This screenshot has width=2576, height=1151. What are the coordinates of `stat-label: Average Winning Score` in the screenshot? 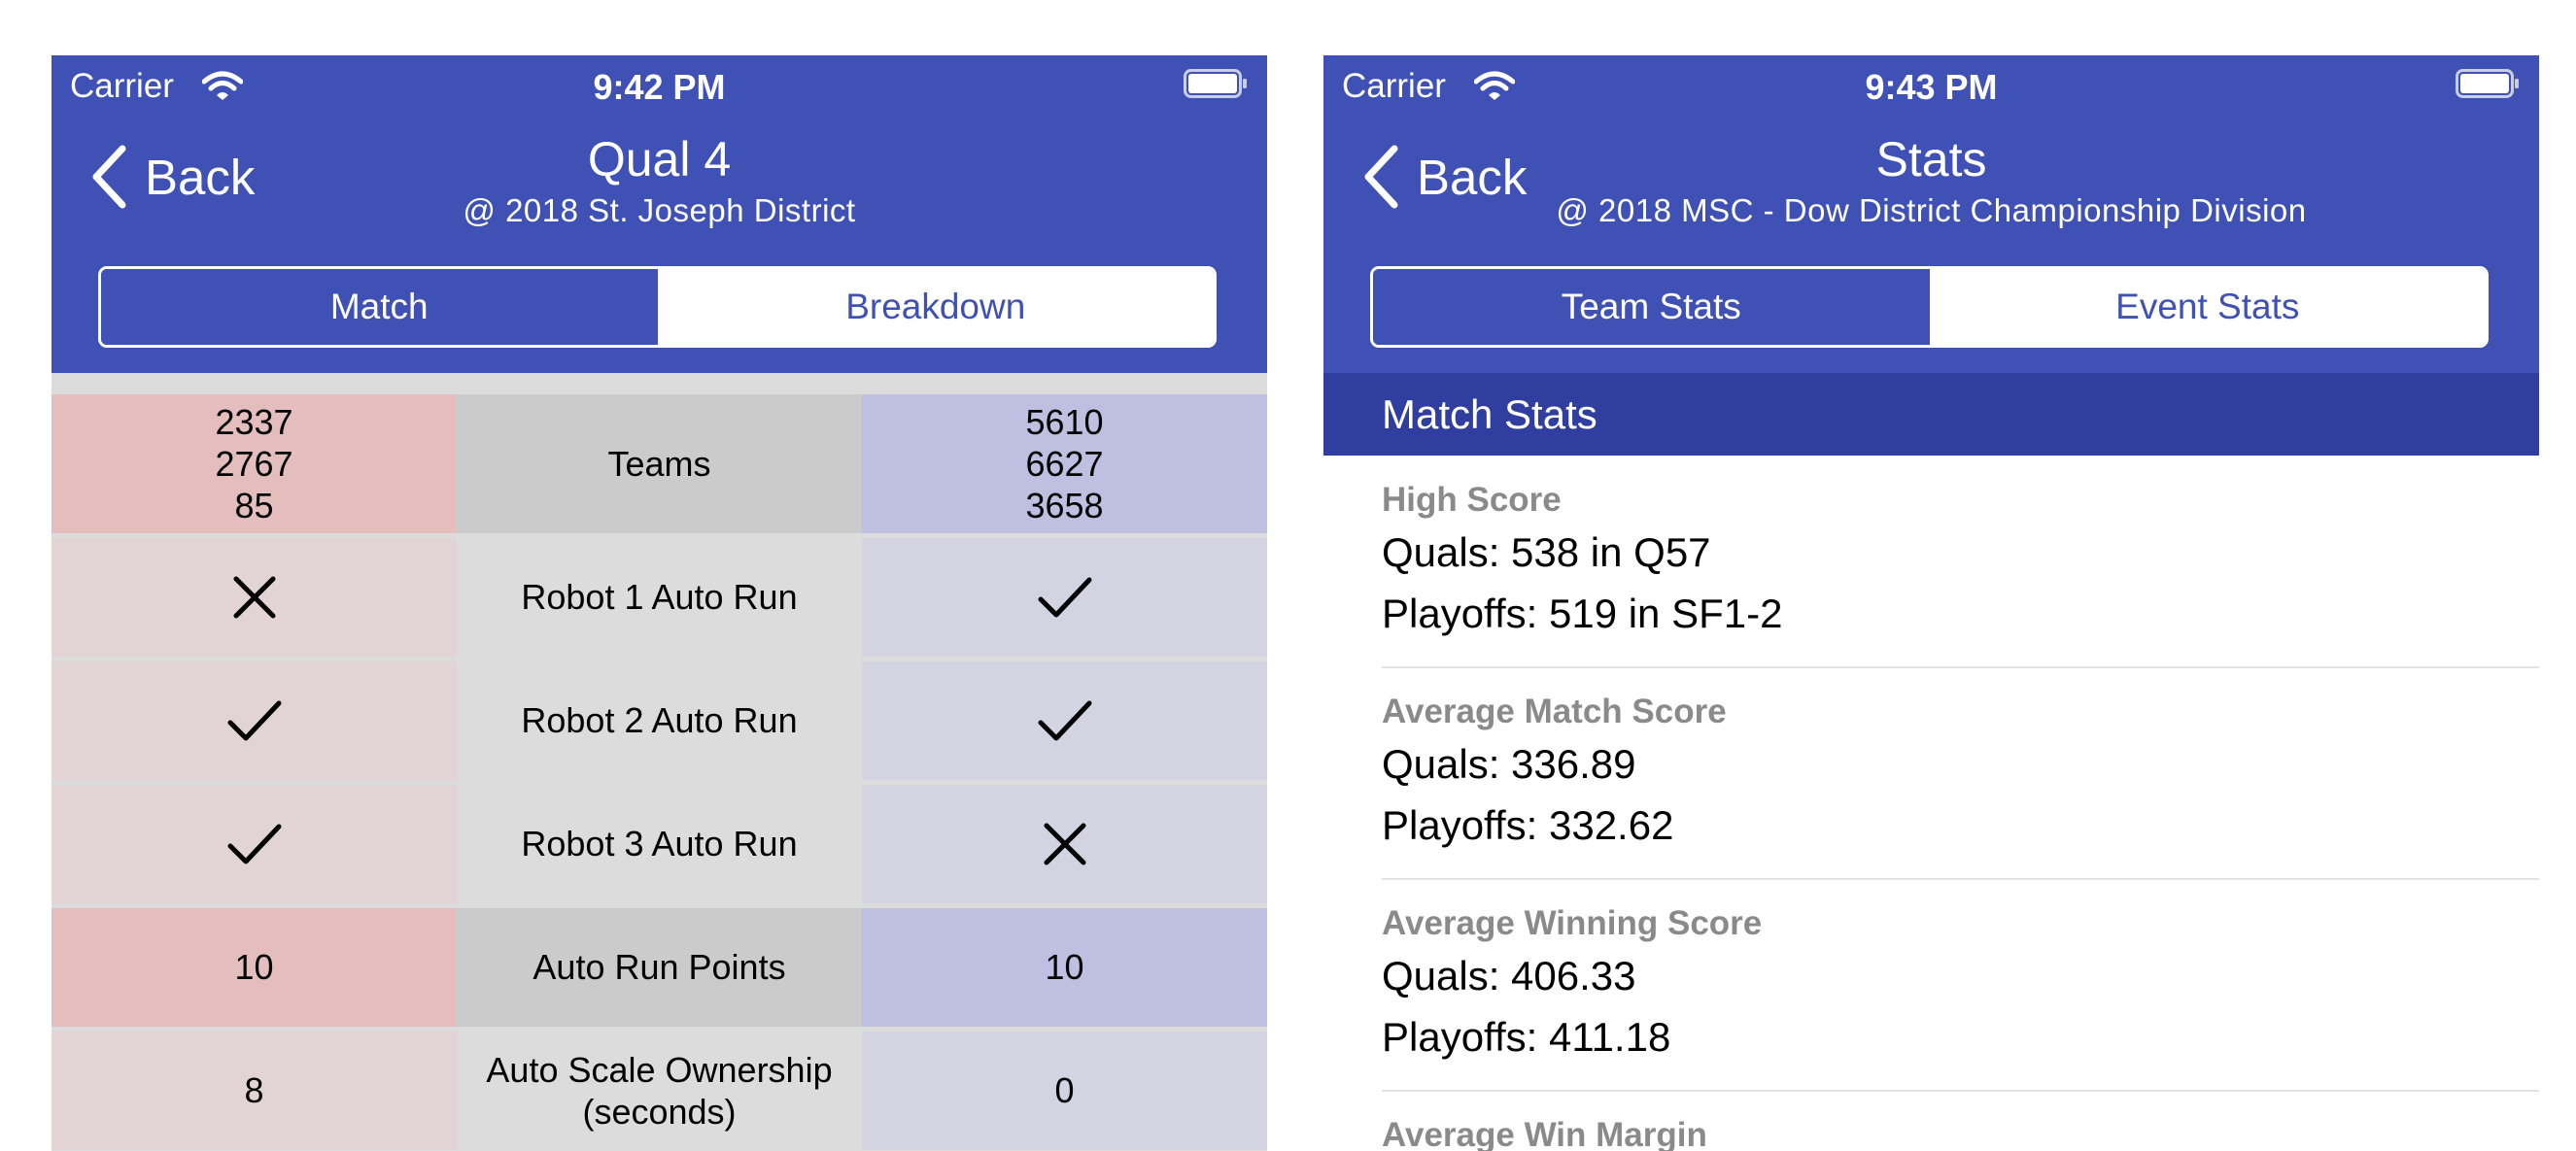 It's located at (1573, 923).